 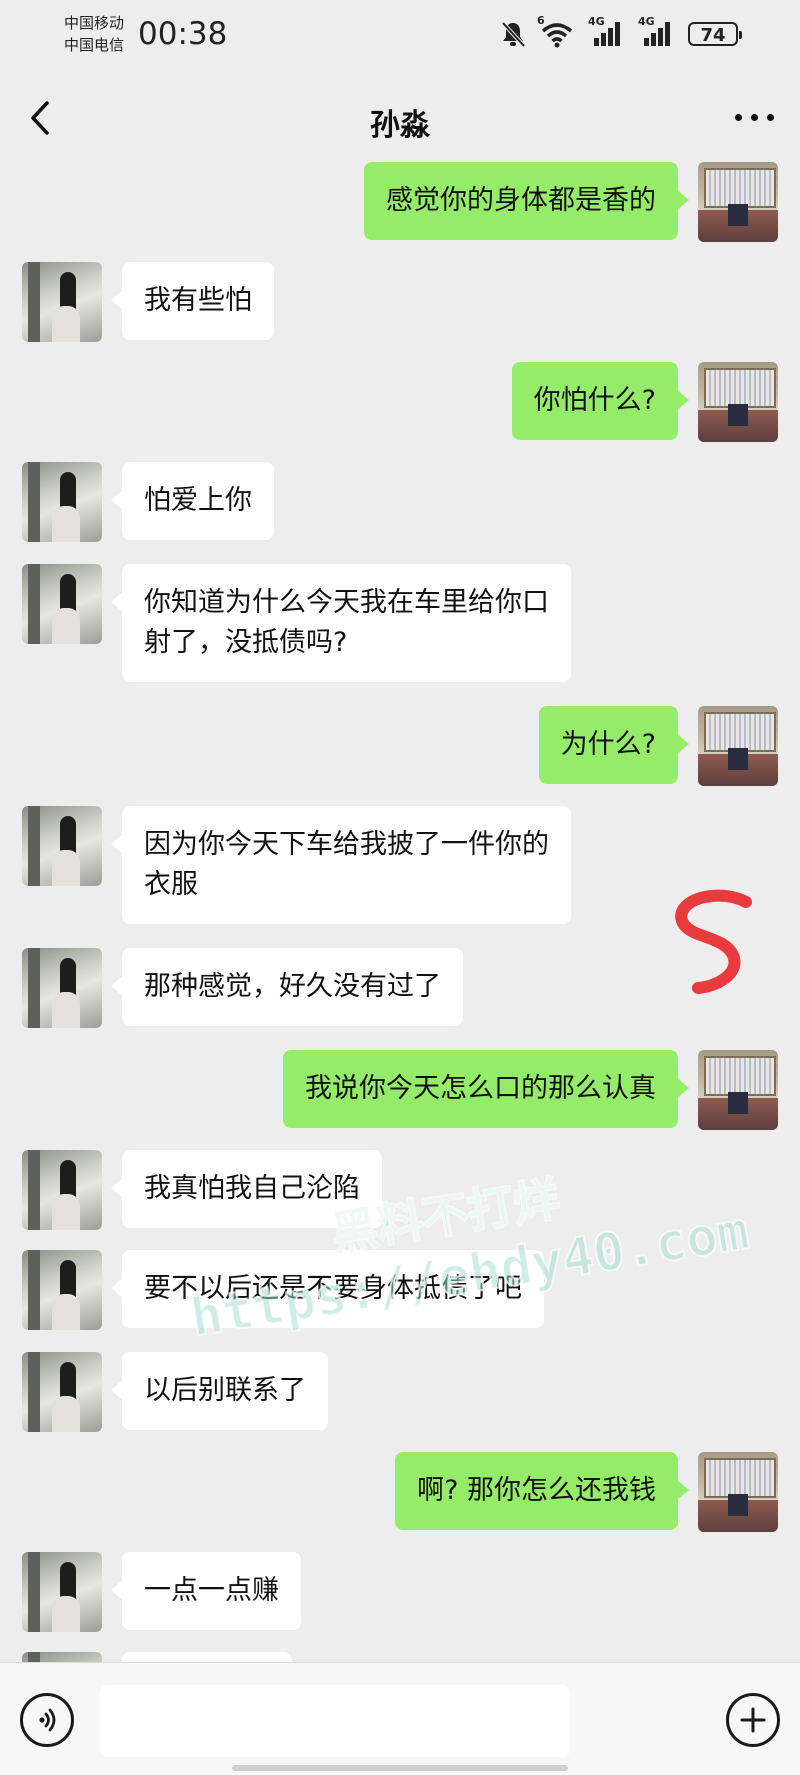 What do you see at coordinates (94, 34) in the screenshot?
I see `carrier-info: 中国移动 中国电信` at bounding box center [94, 34].